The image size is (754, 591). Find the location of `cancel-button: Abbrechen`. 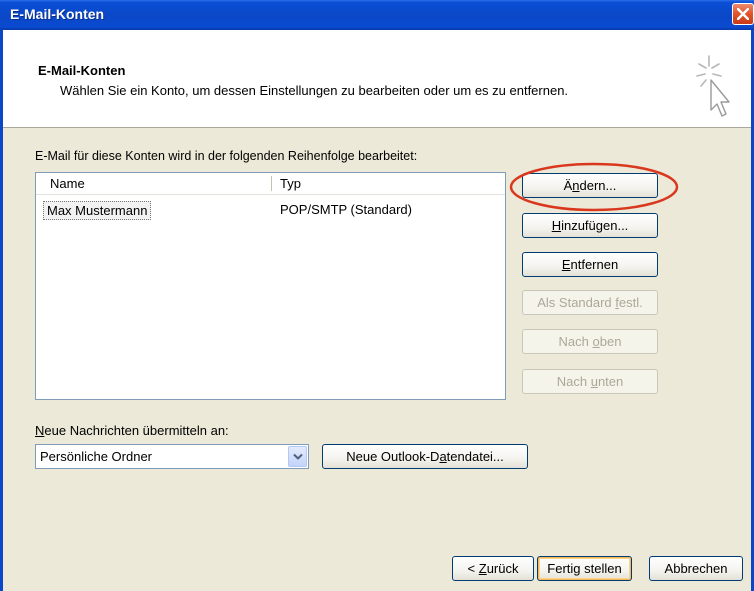

cancel-button: Abbrechen is located at coordinates (696, 568).